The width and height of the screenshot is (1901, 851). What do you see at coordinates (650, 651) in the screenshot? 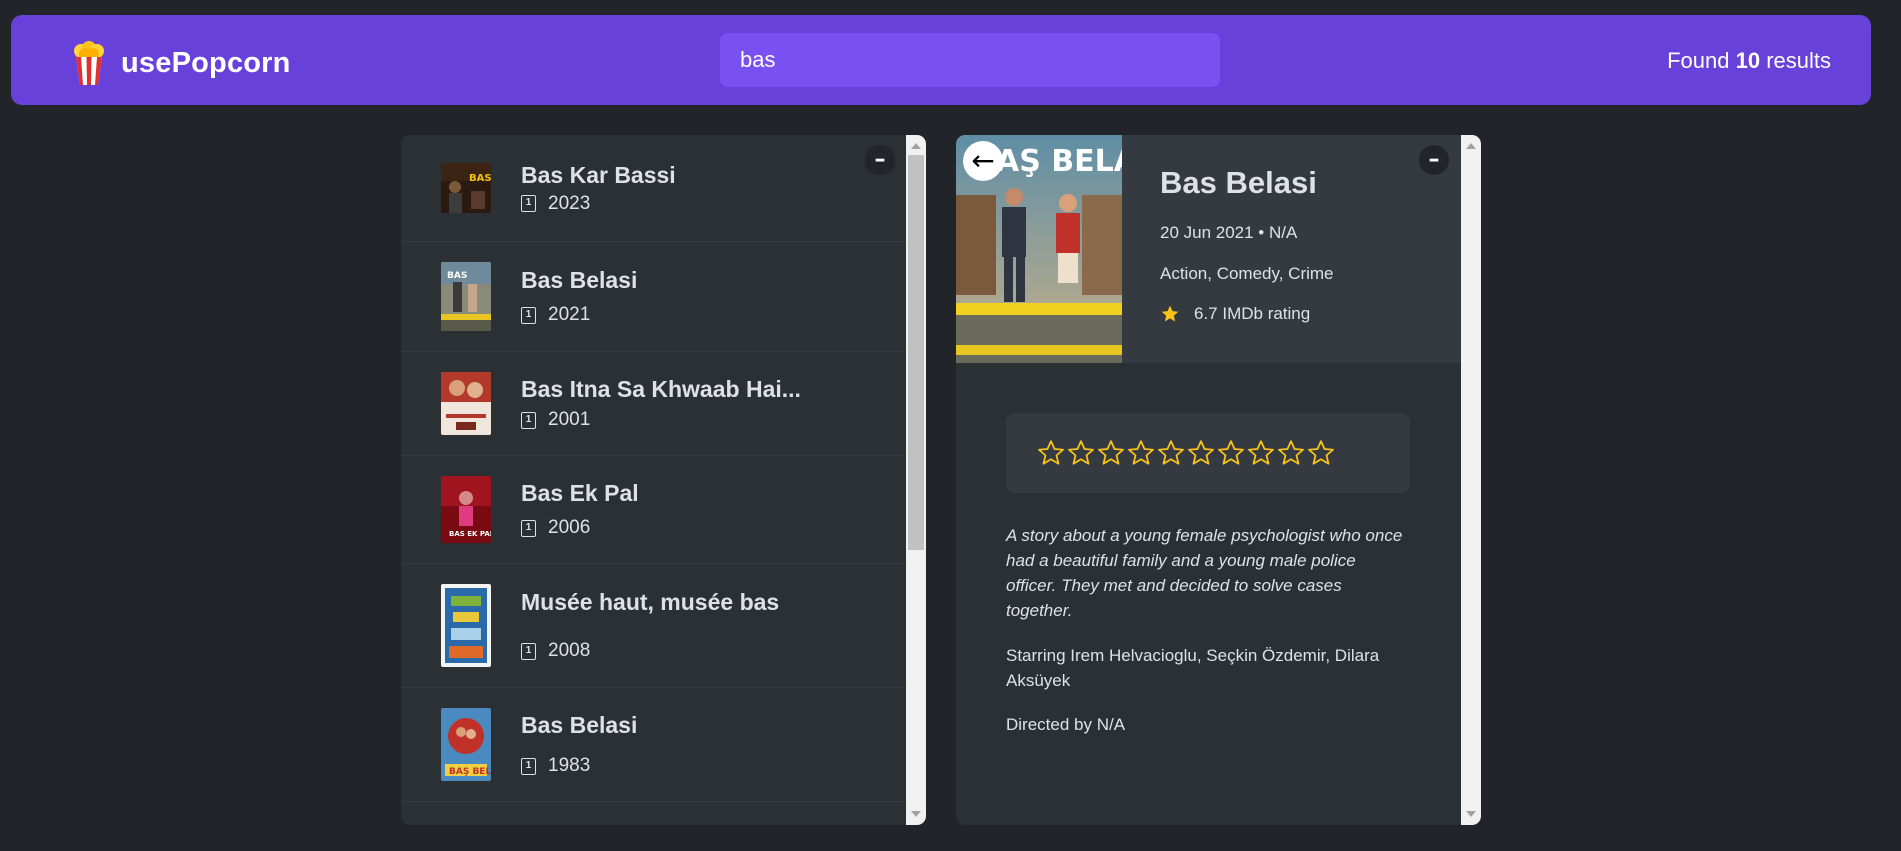
I see `movie-year: 1 2008` at bounding box center [650, 651].